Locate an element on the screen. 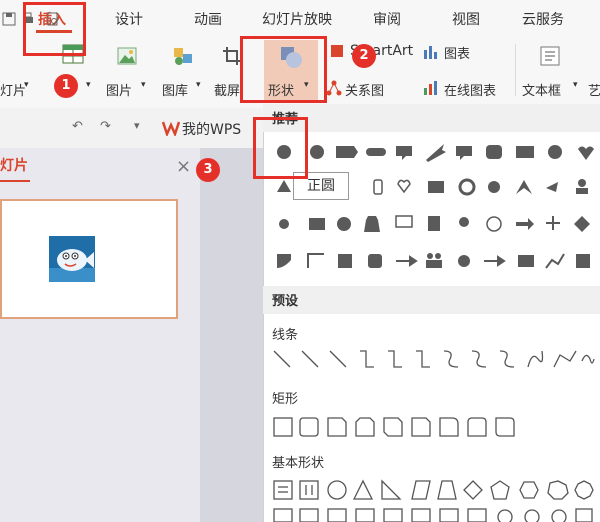 This screenshot has height=522, width=600. picture-button: 图片 is located at coordinates (119, 89).